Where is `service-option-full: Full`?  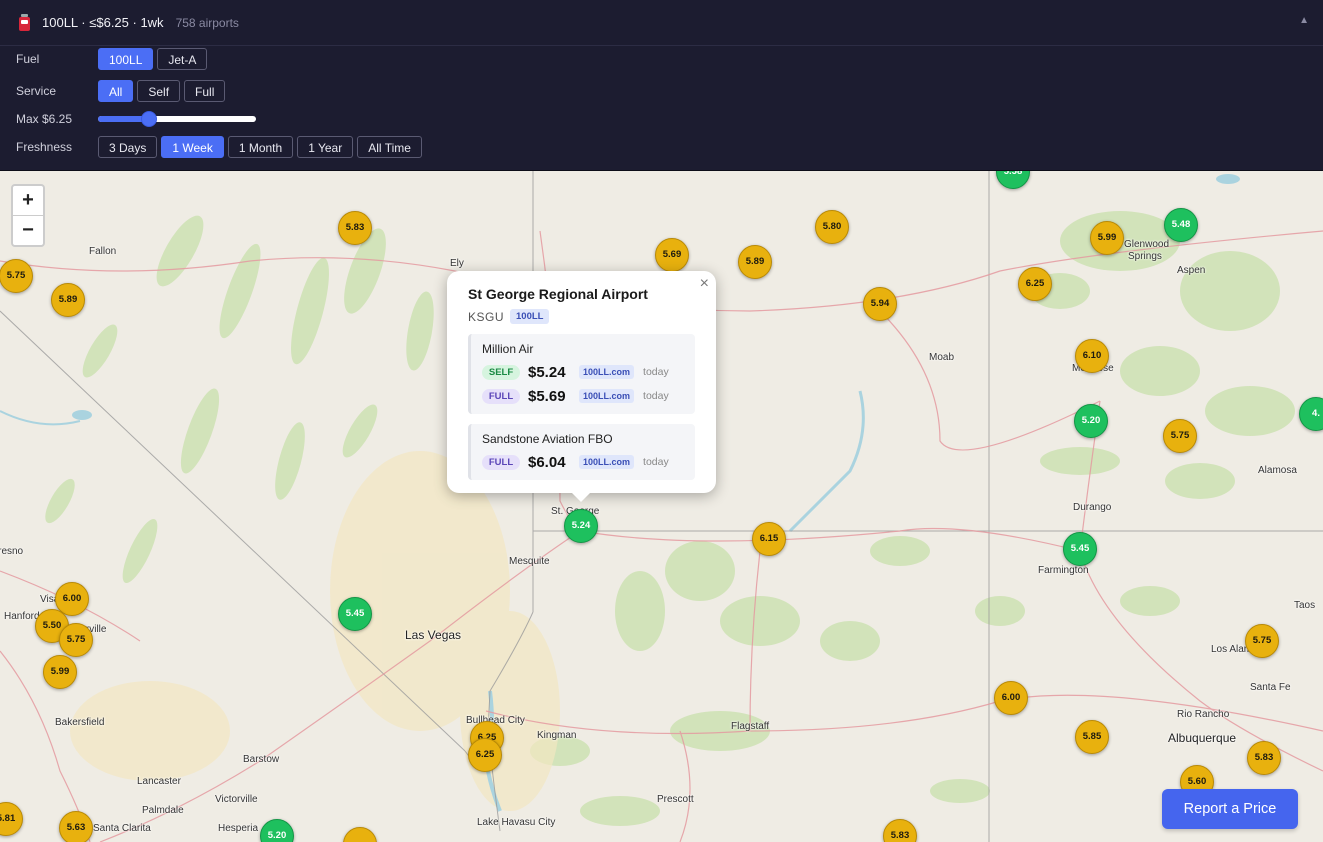
service-option-full: Full is located at coordinates (205, 91).